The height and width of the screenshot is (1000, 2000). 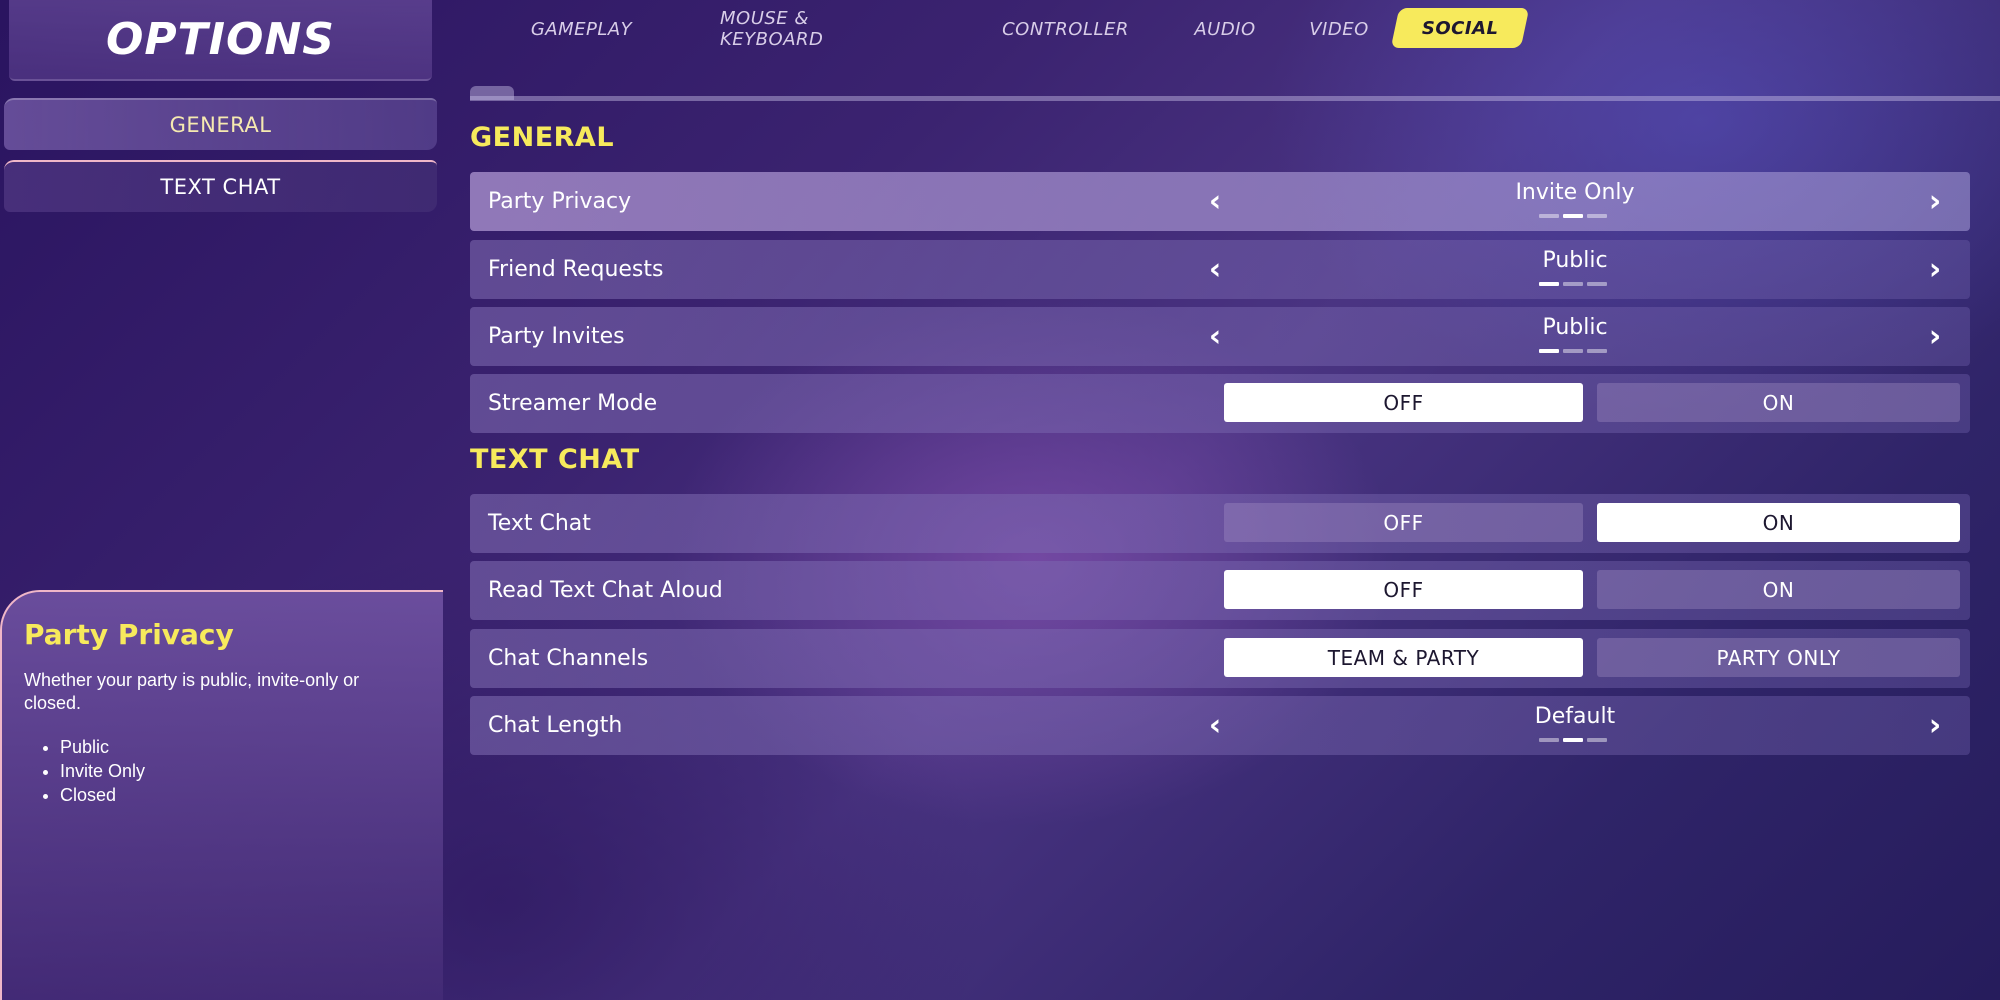 What do you see at coordinates (1403, 522) in the screenshot?
I see `text-chat-off-button: OFF` at bounding box center [1403, 522].